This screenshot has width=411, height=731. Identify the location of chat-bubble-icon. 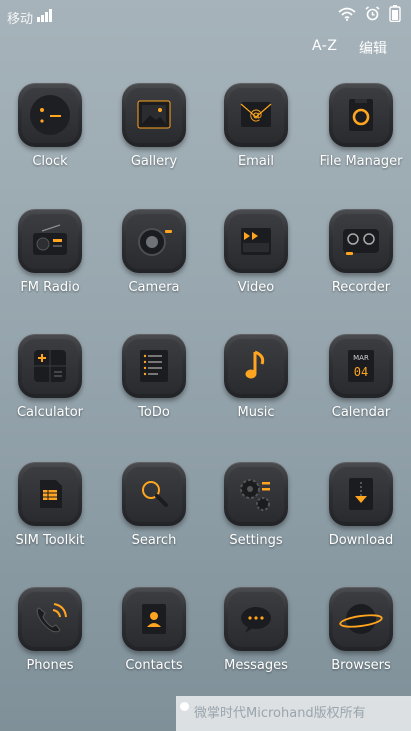
(256, 619).